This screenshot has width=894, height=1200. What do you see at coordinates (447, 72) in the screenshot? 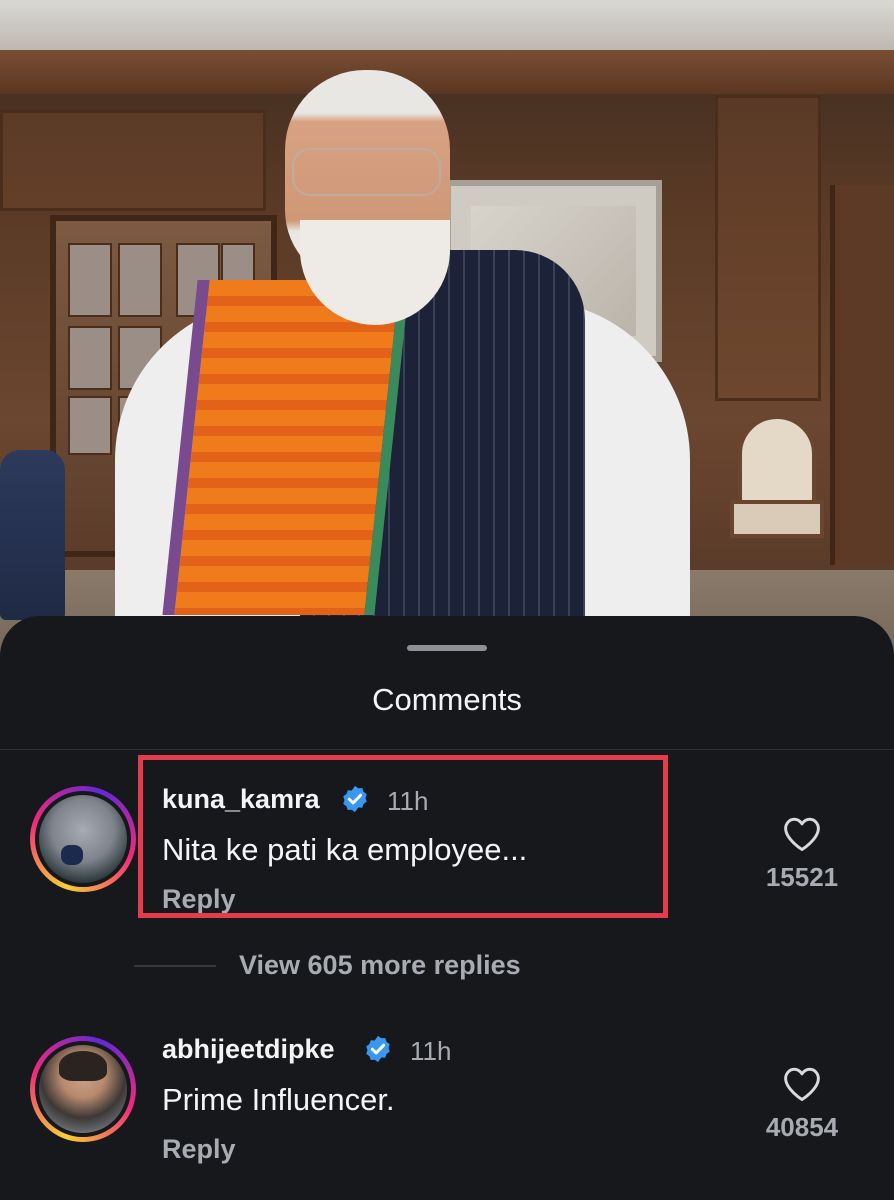
I see `wall-cornice` at bounding box center [447, 72].